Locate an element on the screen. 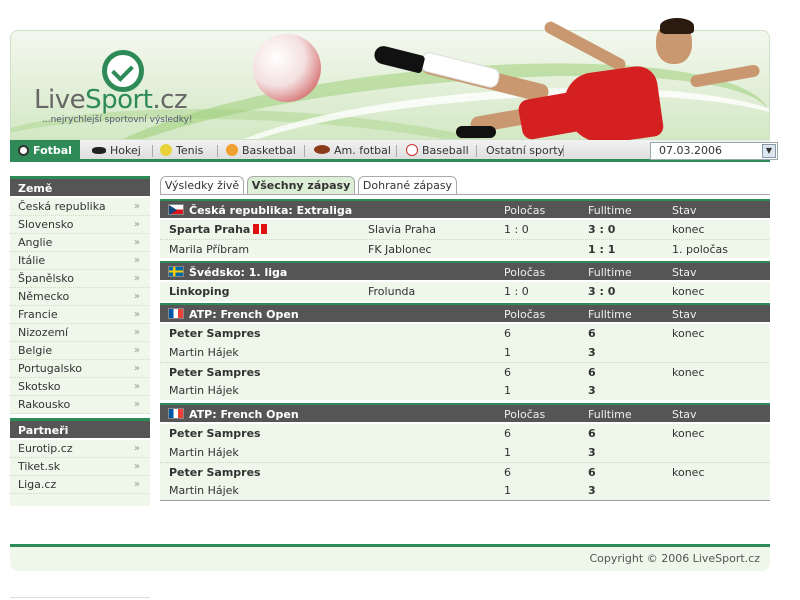  date-select: 07.03.2006 ▼ is located at coordinates (714, 151).